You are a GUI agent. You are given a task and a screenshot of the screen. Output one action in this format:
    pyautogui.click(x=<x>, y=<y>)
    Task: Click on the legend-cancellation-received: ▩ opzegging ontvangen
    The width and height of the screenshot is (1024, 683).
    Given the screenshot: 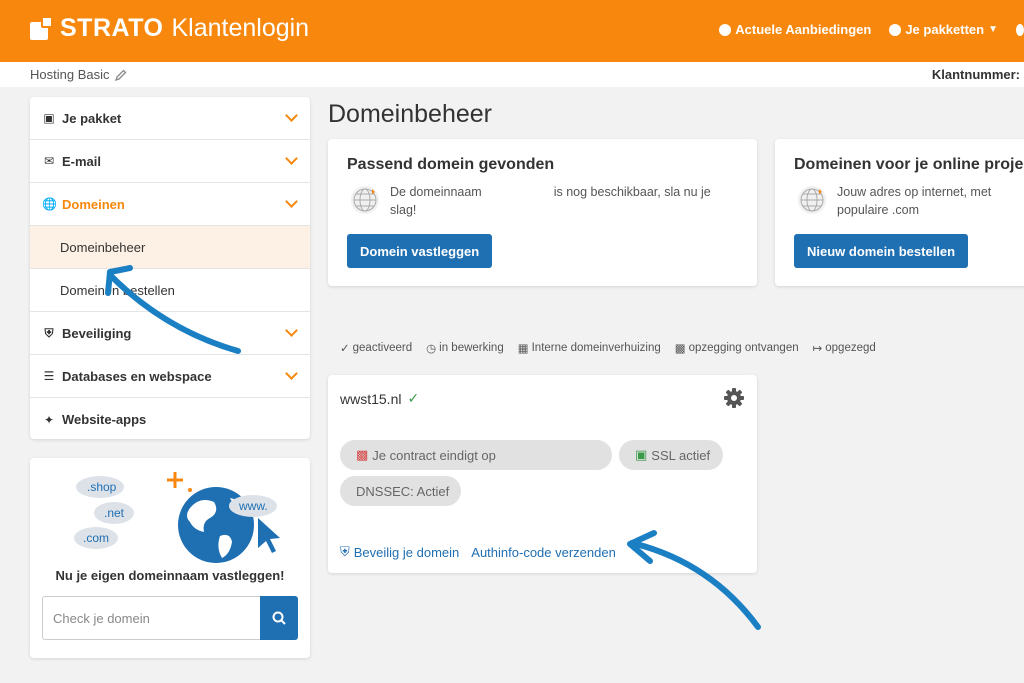 What is the action you would take?
    pyautogui.click(x=737, y=348)
    